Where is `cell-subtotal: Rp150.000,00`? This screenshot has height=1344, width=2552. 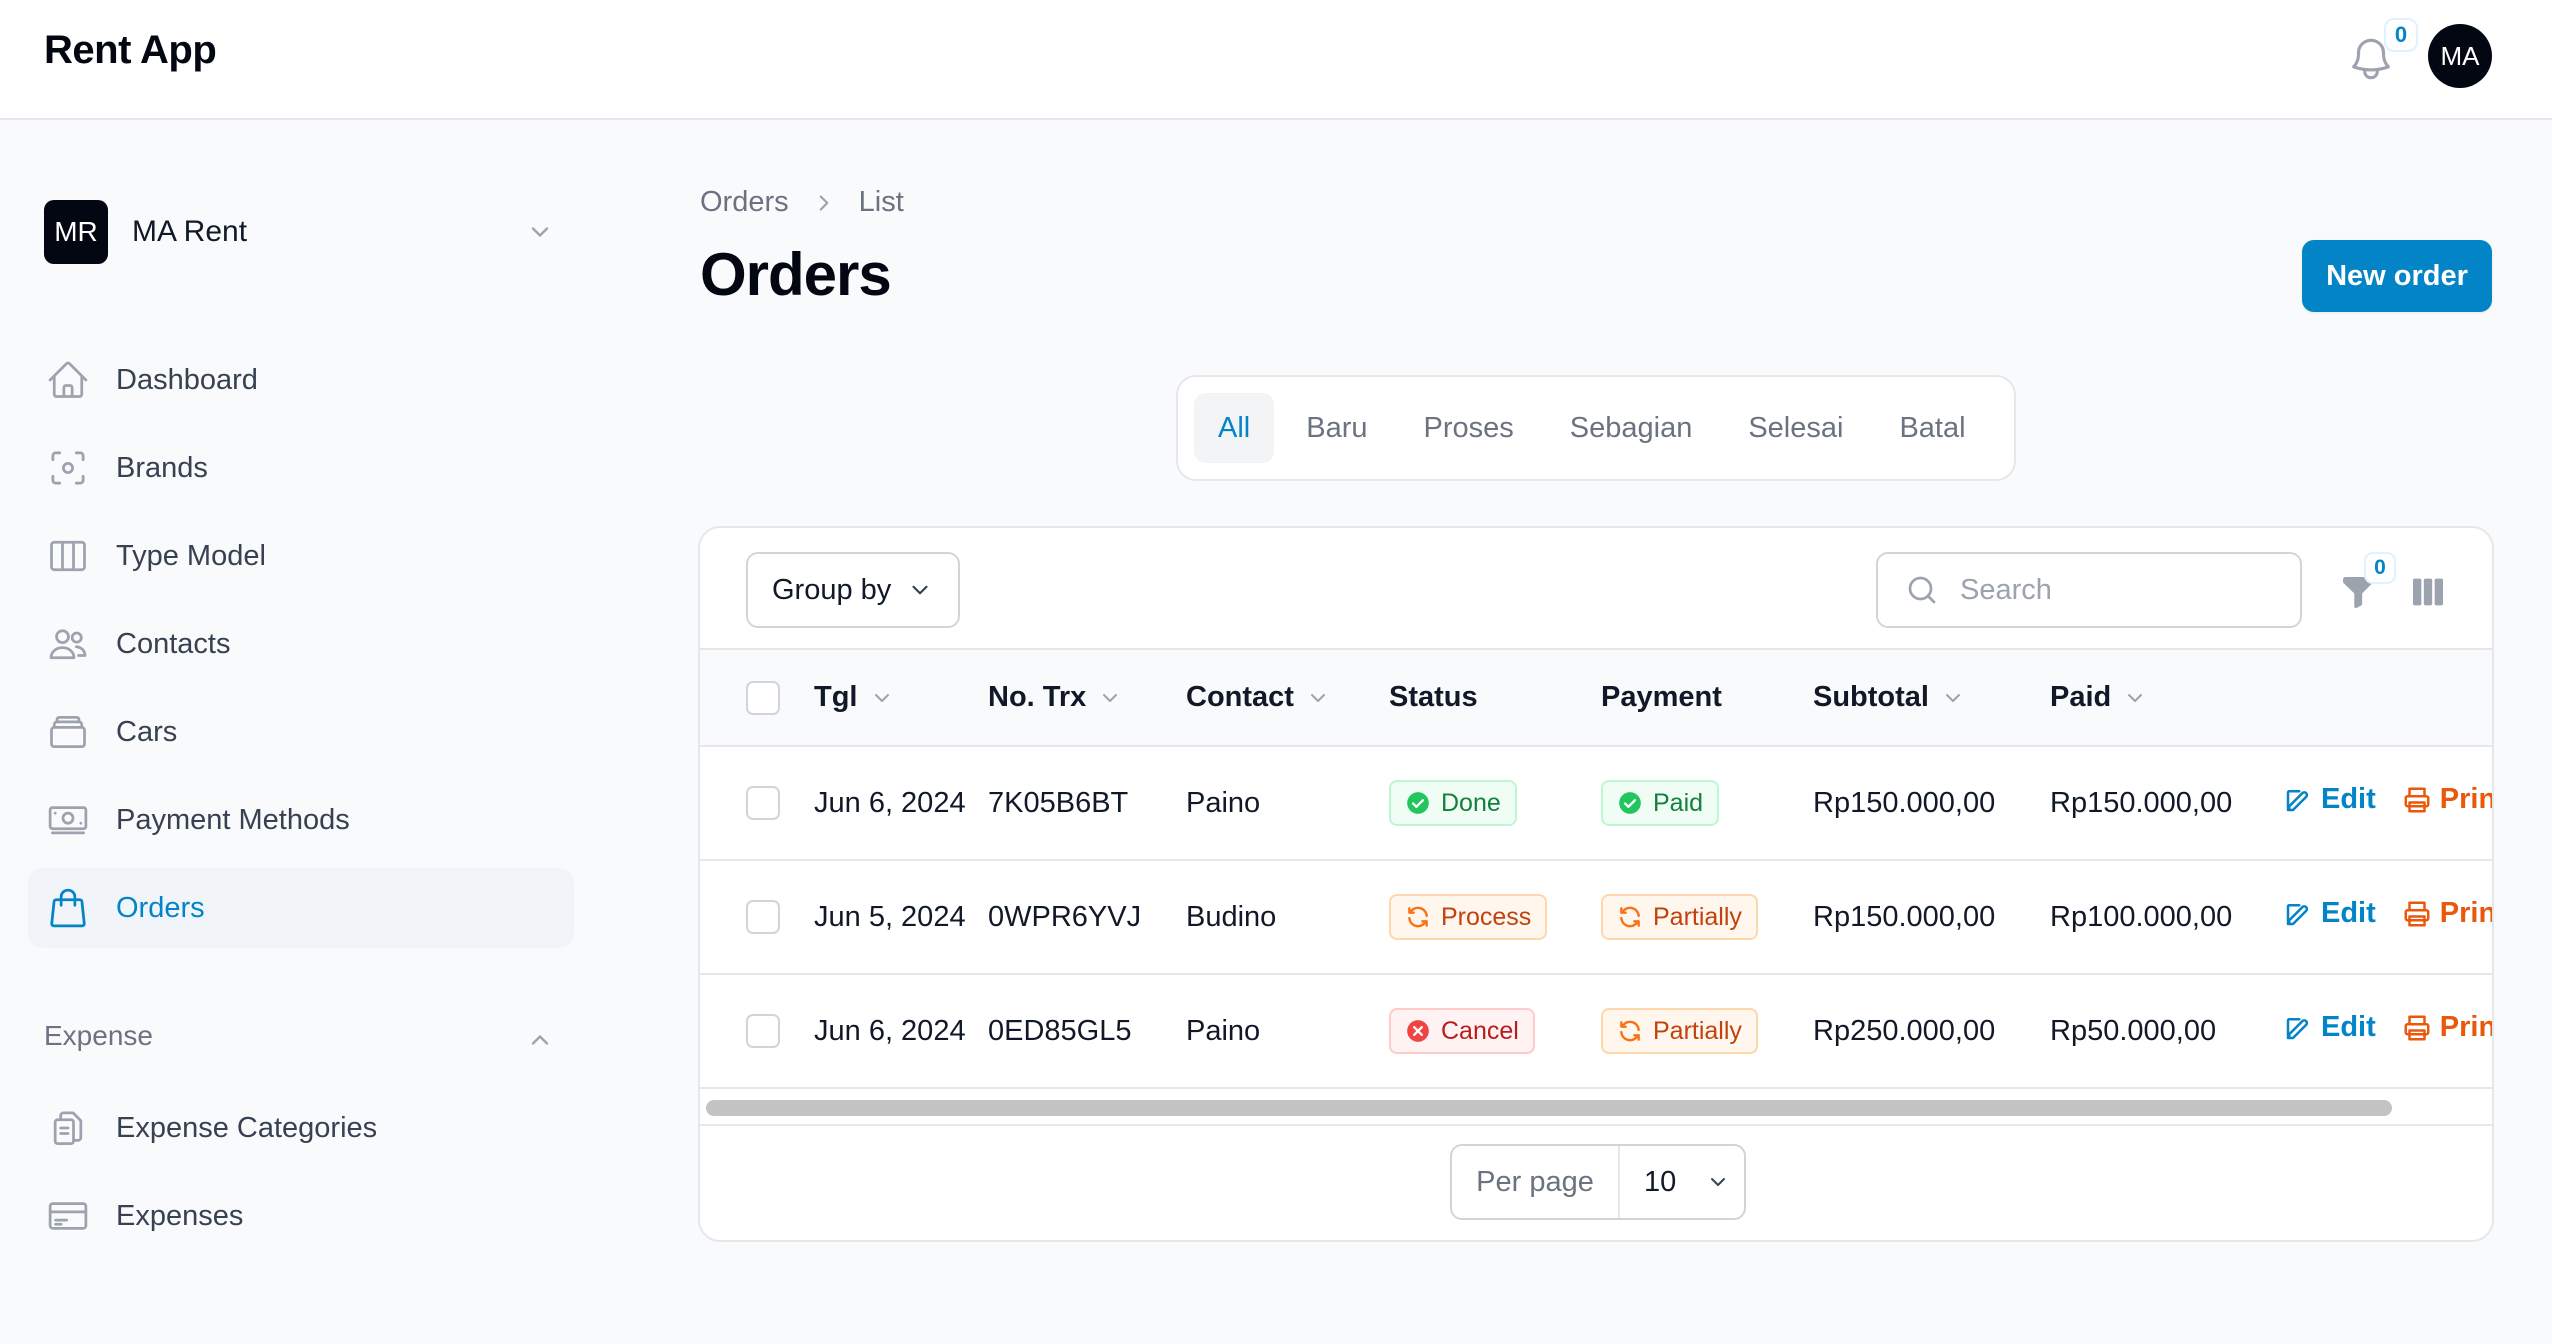 cell-subtotal: Rp150.000,00 is located at coordinates (1904, 916).